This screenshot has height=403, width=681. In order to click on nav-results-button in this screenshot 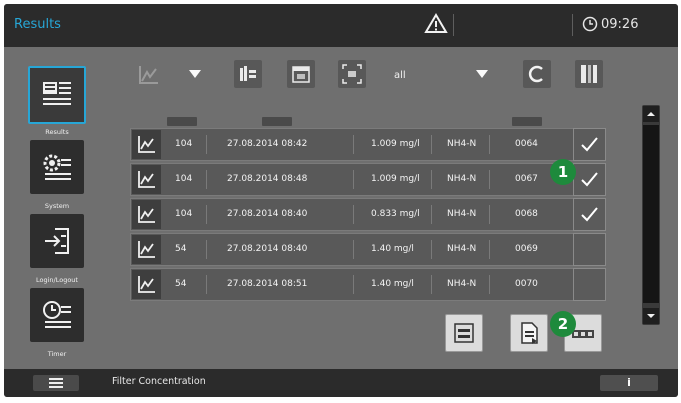, I will do `click(57, 95)`.